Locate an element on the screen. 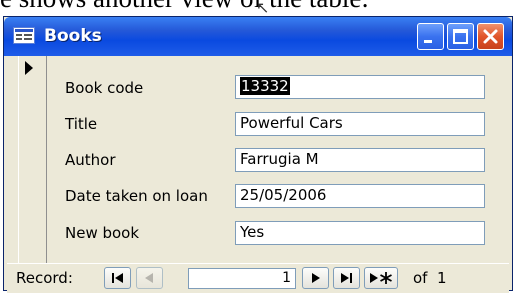 The width and height of the screenshot is (516, 293). next-record-icon is located at coordinates (316, 278).